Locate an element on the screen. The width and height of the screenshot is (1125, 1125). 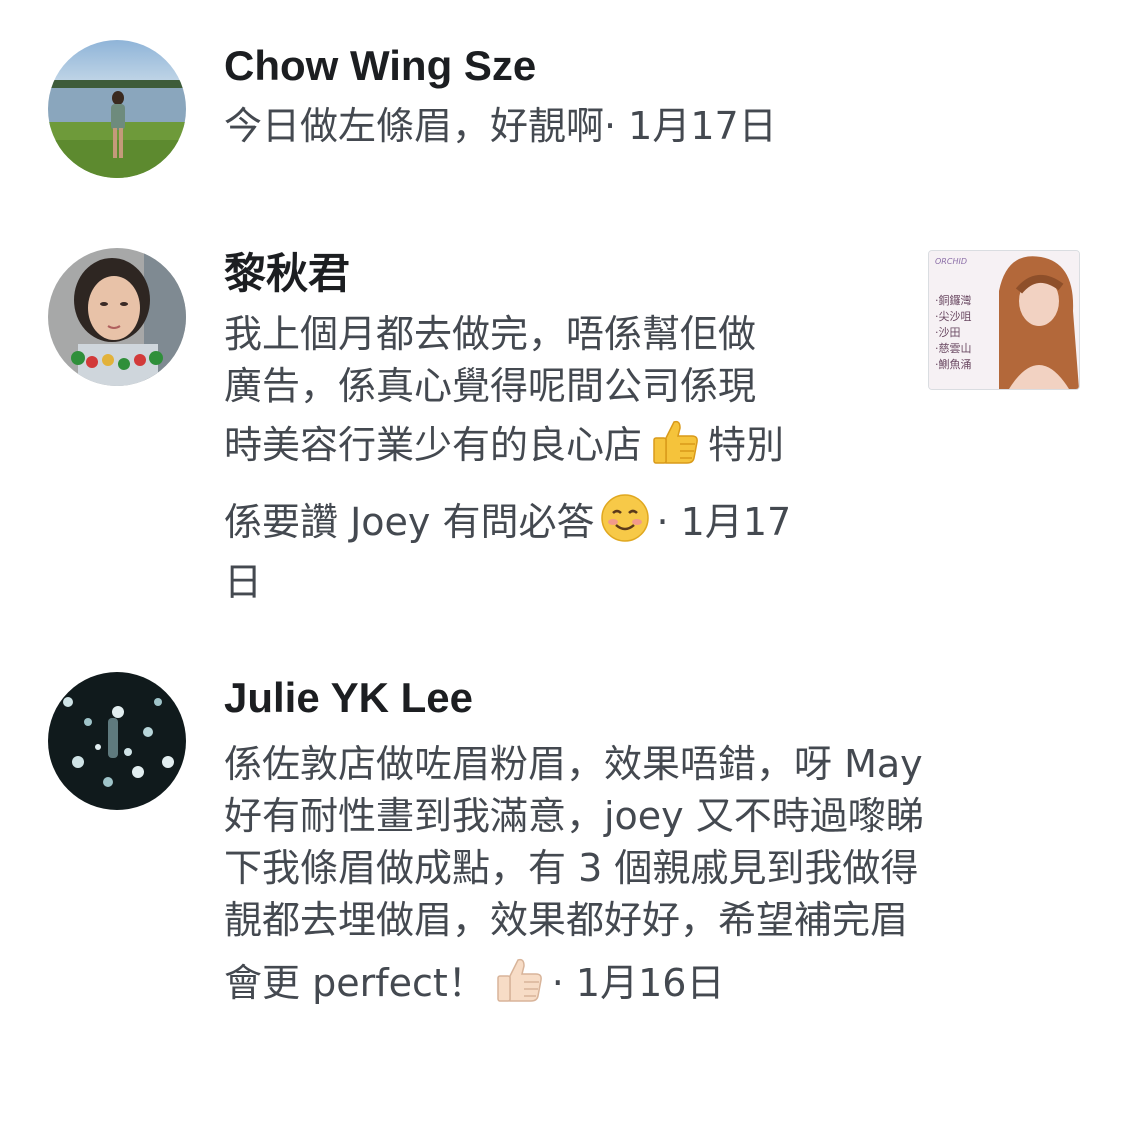
branch-item: ·尖沙咀 is located at coordinates (953, 316).